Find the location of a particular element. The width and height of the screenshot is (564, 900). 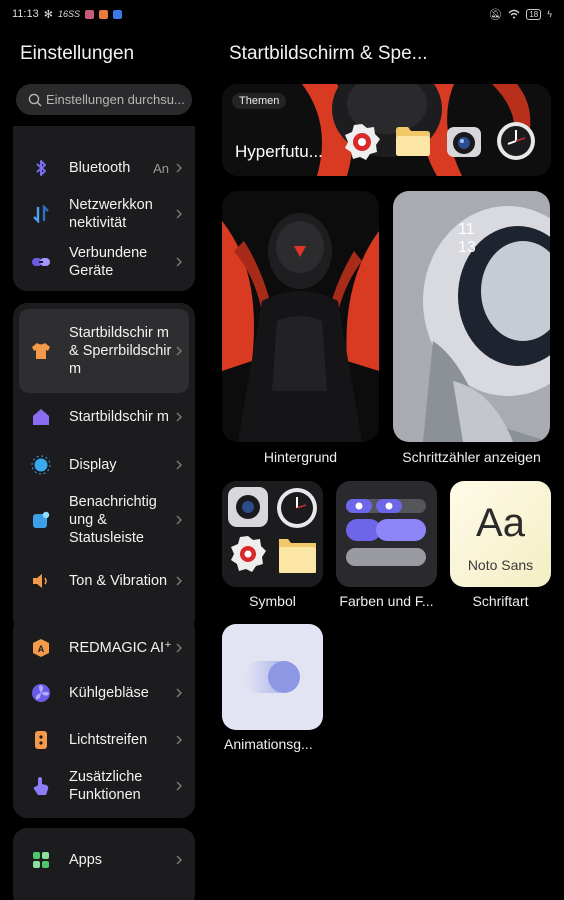

sun-icon is located at coordinates (41, 465).